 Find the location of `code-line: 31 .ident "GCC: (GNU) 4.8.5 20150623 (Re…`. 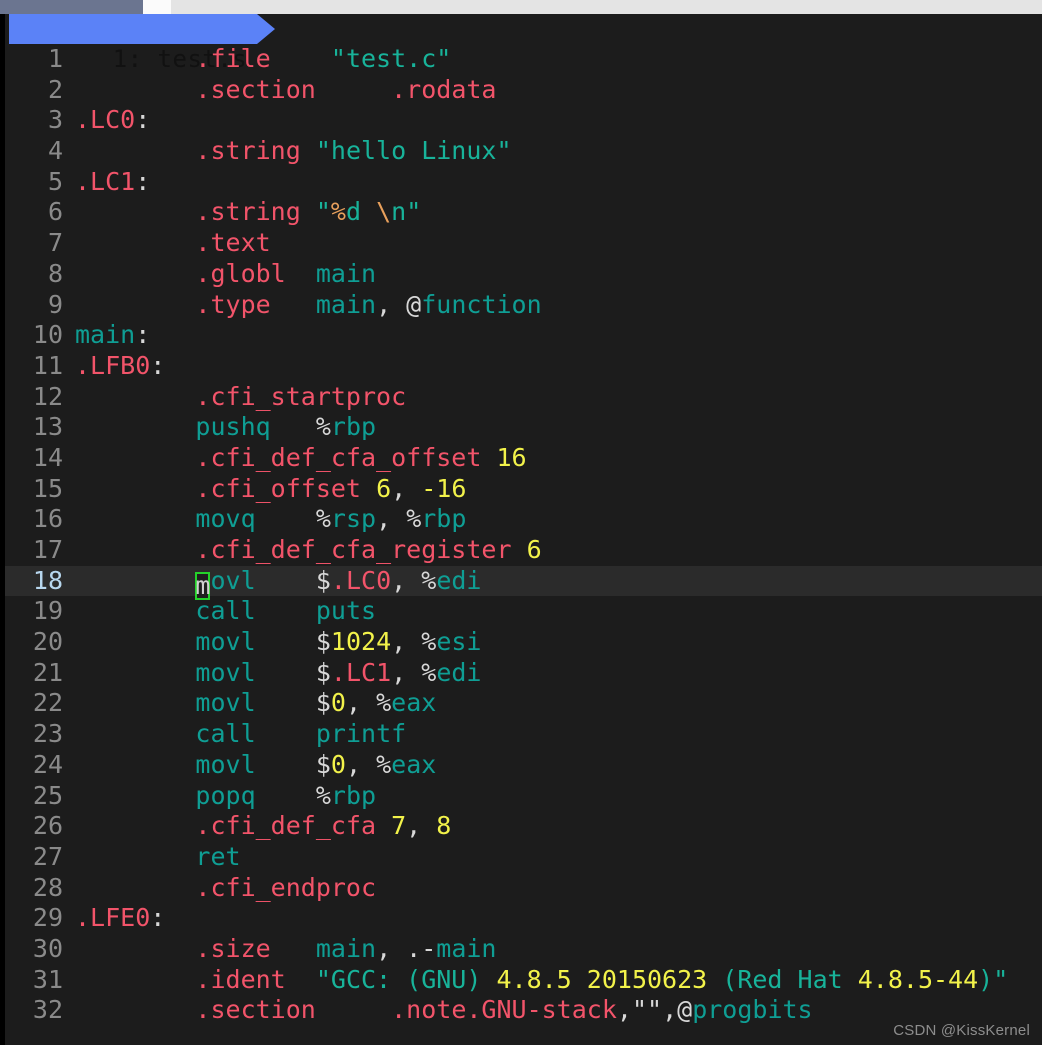

code-line: 31 .ident "GCC: (GNU) 4.8.5 20150623 (Re… is located at coordinates (523, 980).